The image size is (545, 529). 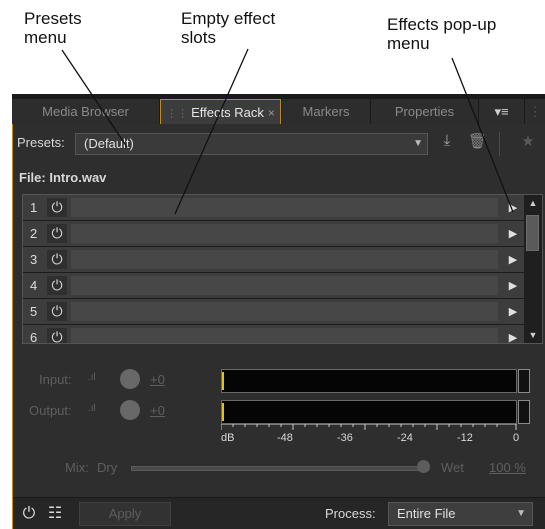 What do you see at coordinates (452, 467) in the screenshot?
I see `mix-wet-label: Wet` at bounding box center [452, 467].